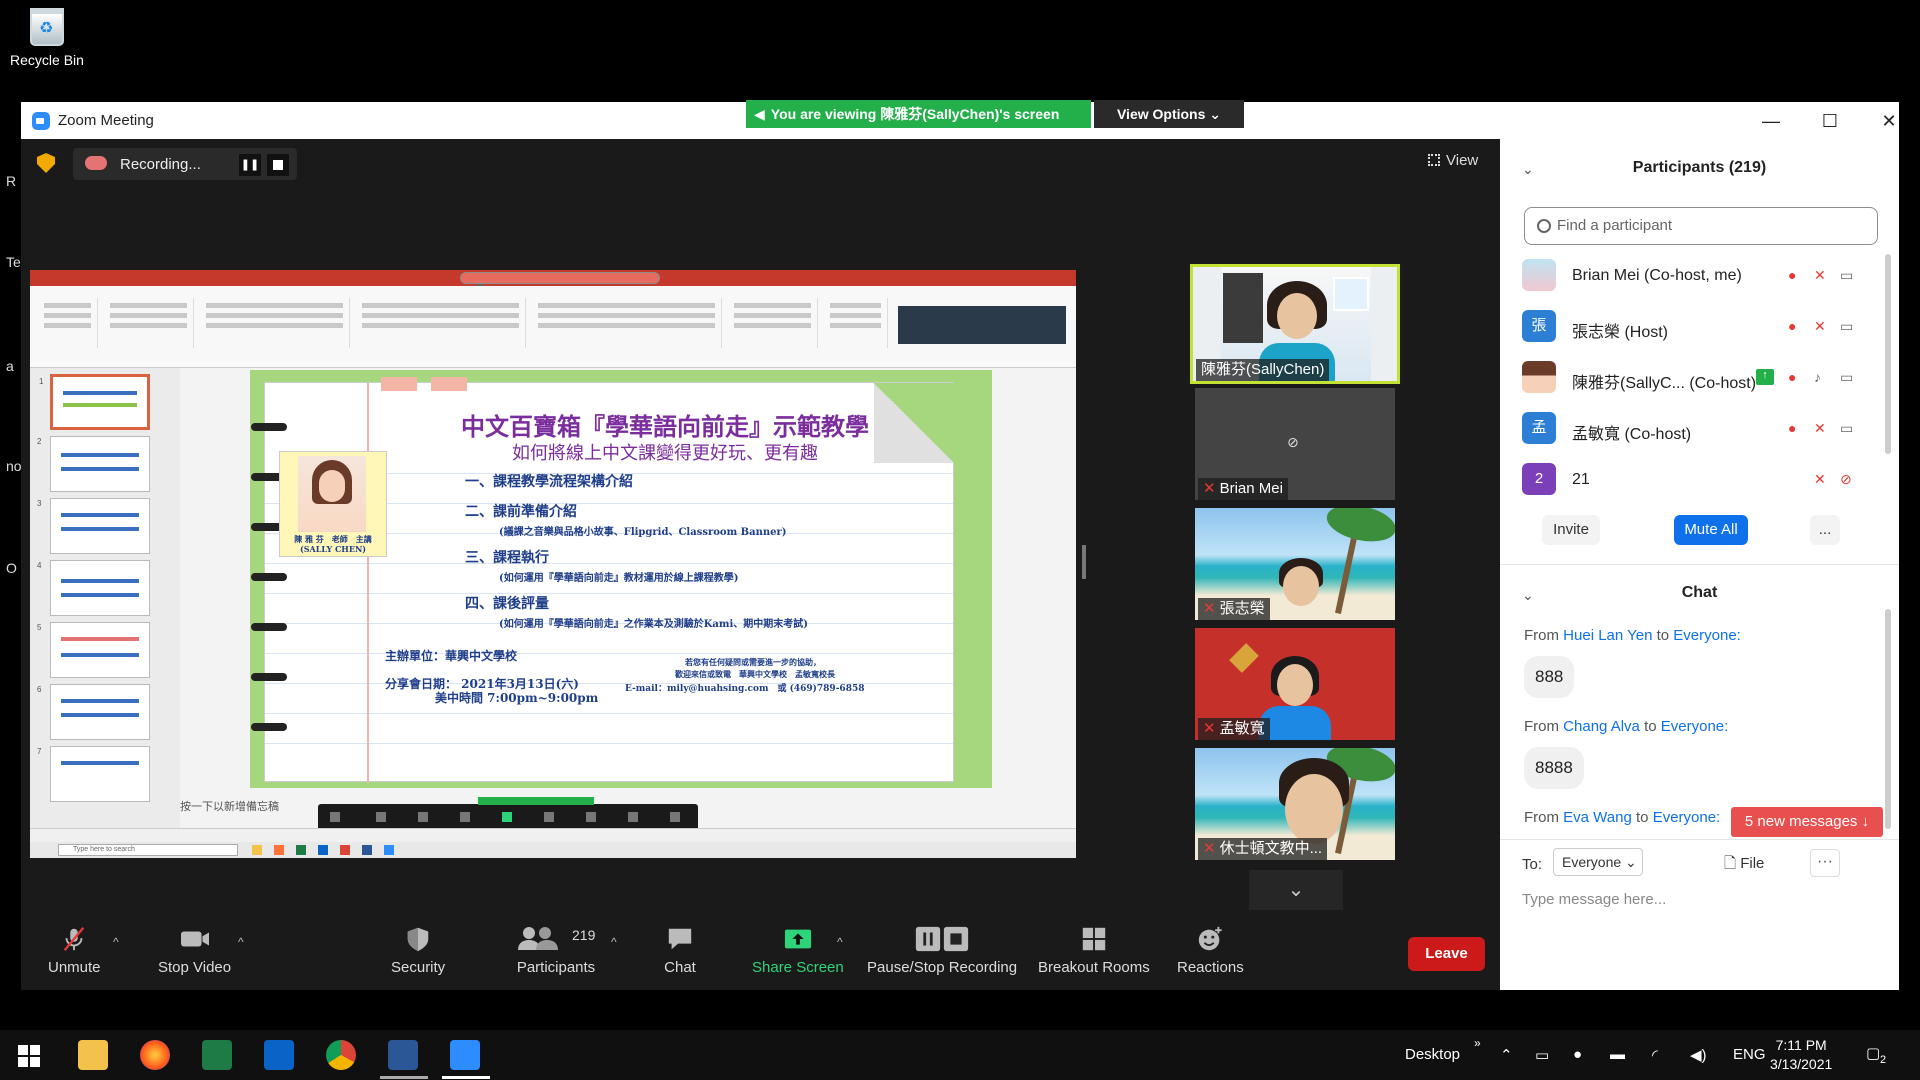 The height and width of the screenshot is (1080, 1920). I want to click on recipient-value: Everyone, so click(1592, 862).